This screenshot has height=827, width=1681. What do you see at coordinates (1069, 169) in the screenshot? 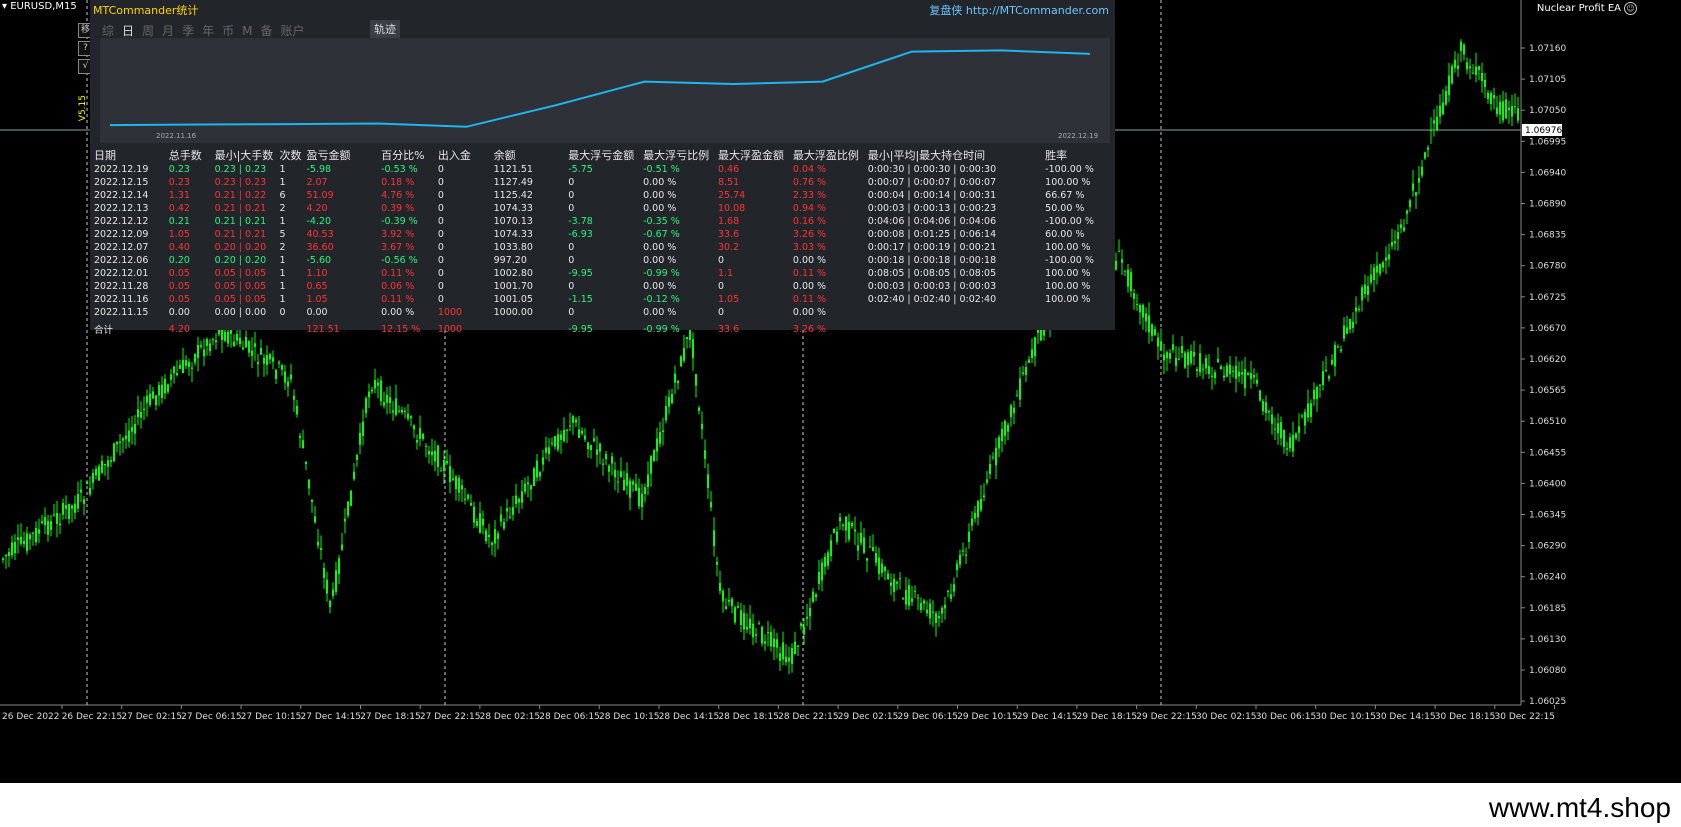
I see `stats-cell-win: -100.00 %` at bounding box center [1069, 169].